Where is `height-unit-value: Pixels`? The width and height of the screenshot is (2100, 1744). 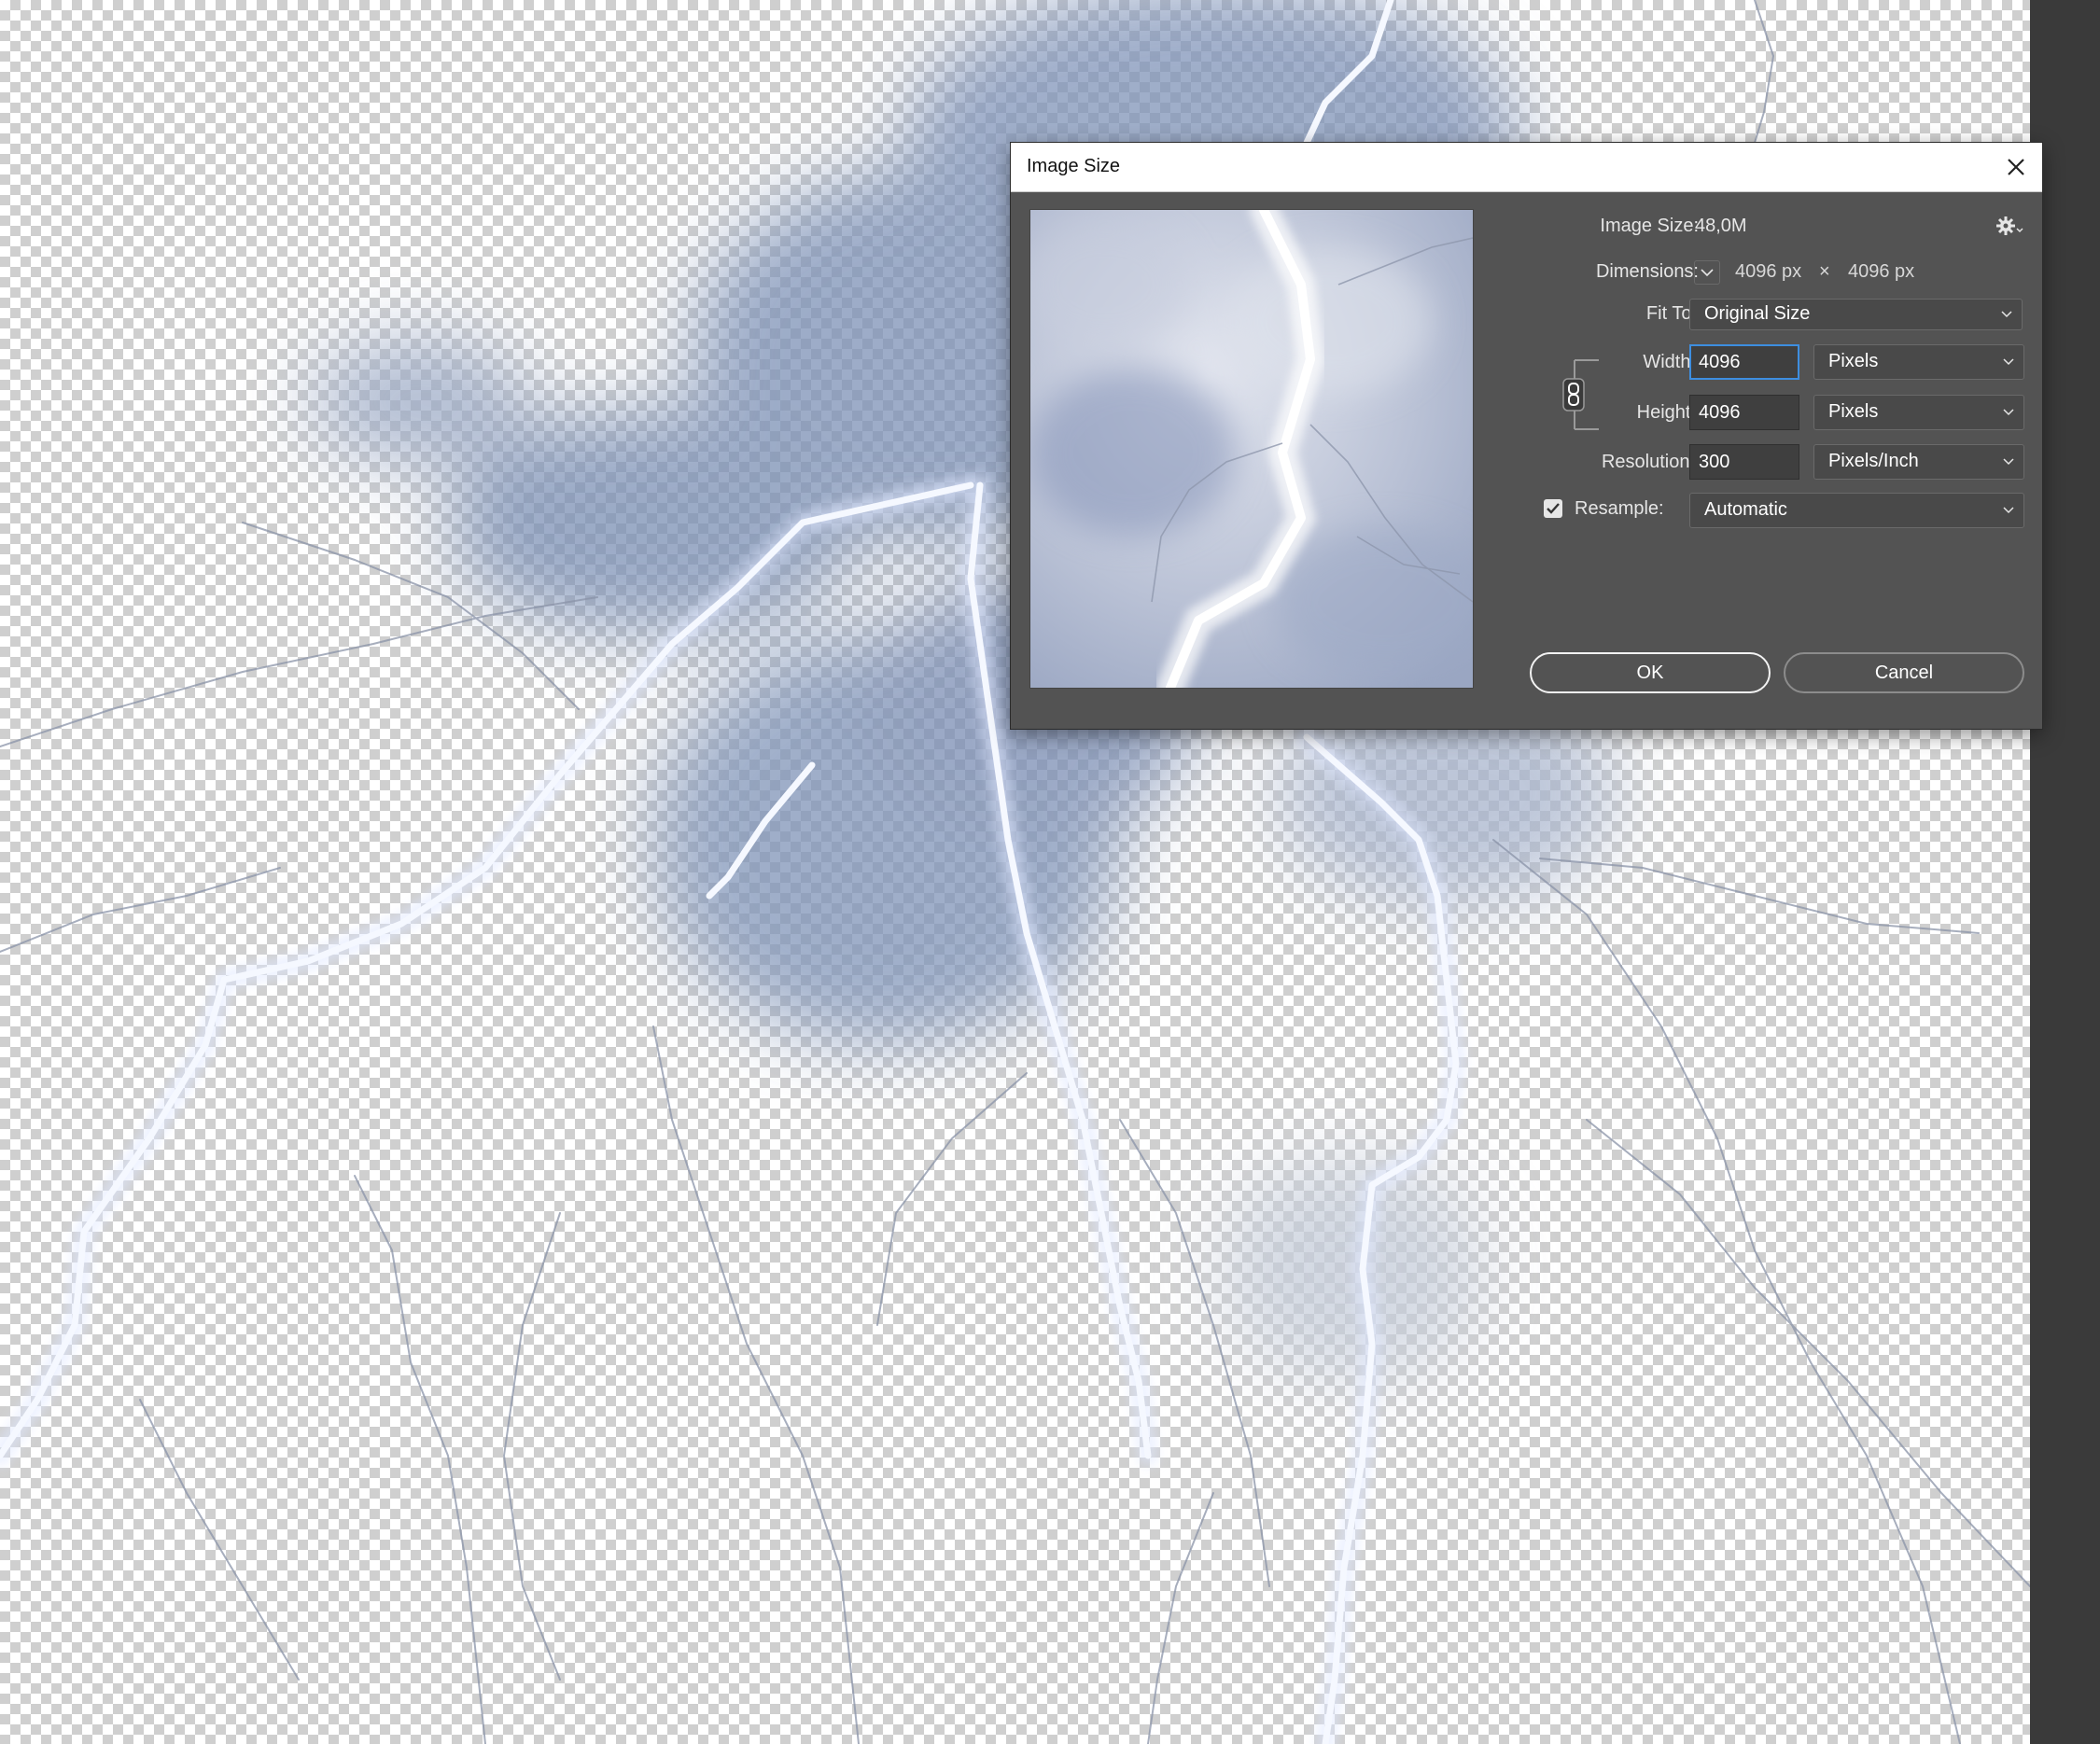 height-unit-value: Pixels is located at coordinates (1853, 411).